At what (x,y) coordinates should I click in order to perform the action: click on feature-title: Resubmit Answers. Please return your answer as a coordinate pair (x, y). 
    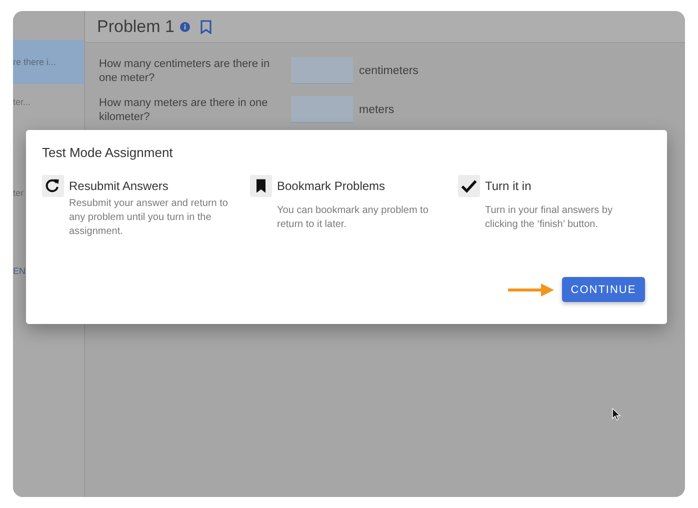
    Looking at the image, I should click on (119, 186).